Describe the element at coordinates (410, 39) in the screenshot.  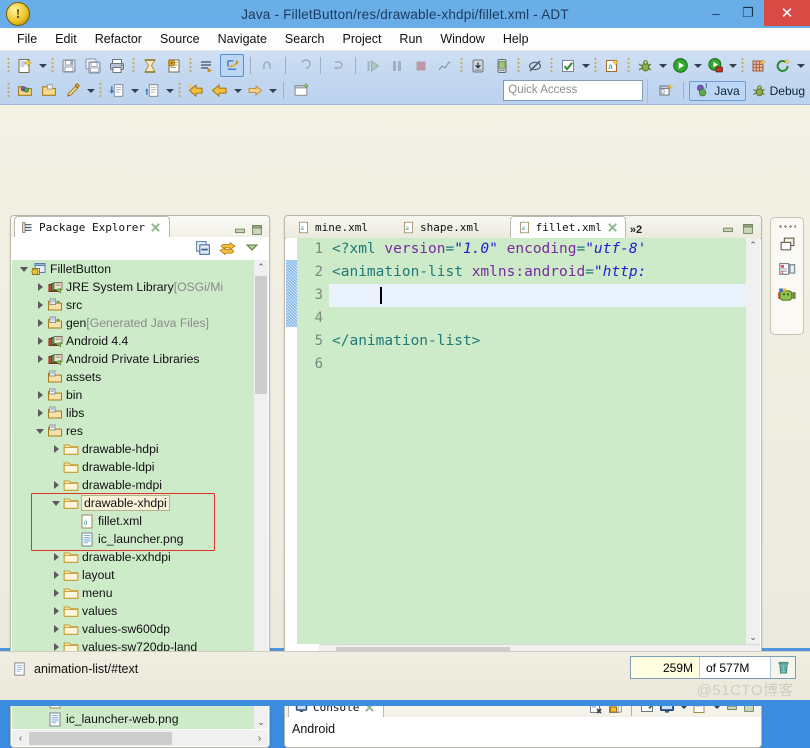
I see `menu-item-run: Run` at that location.